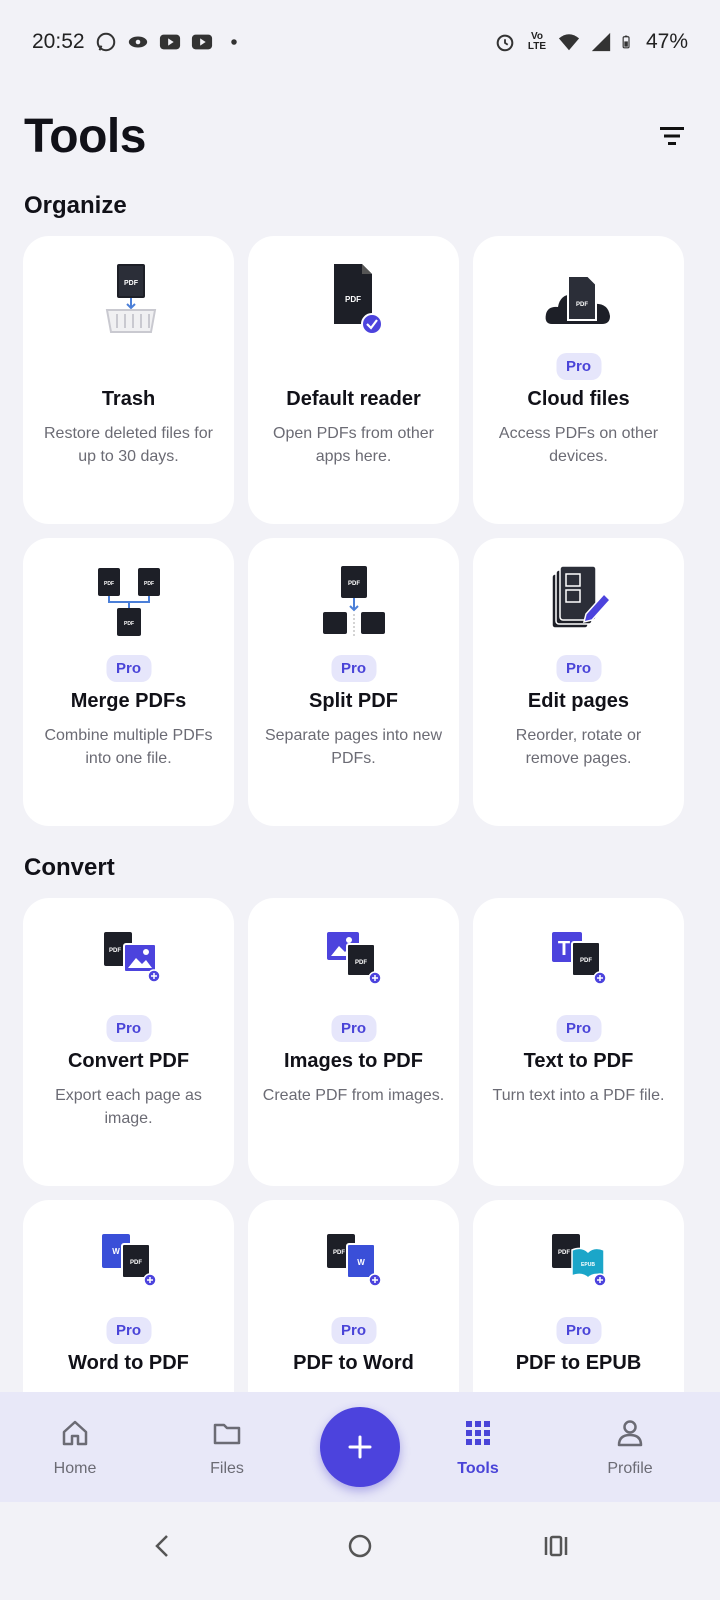 This screenshot has height=1600, width=720. I want to click on wifi-icon, so click(569, 42).